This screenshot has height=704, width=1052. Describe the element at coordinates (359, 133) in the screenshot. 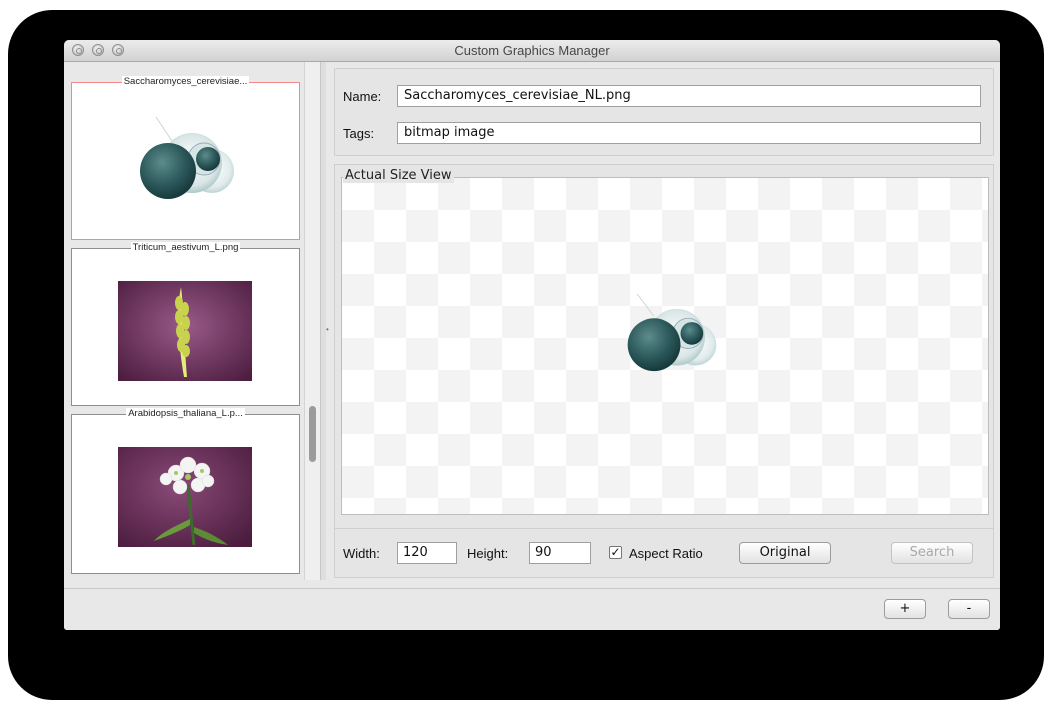

I see `tags-label: Tags:` at that location.